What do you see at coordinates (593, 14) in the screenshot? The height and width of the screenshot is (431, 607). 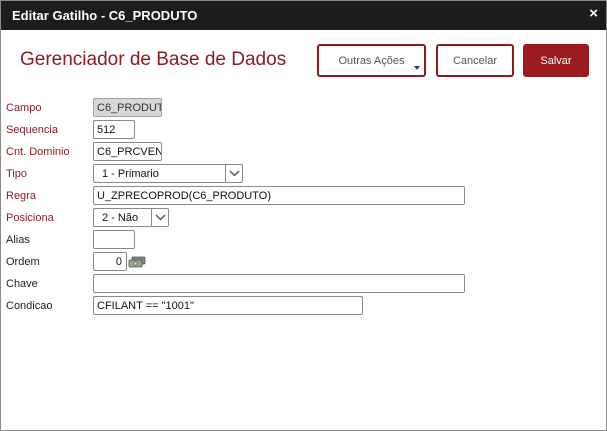 I see `close-icon: ×` at bounding box center [593, 14].